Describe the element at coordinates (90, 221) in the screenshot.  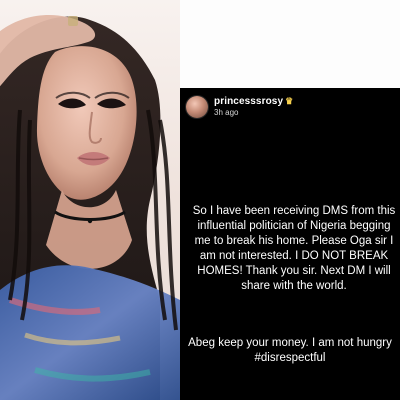
I see `choker-pendant` at that location.